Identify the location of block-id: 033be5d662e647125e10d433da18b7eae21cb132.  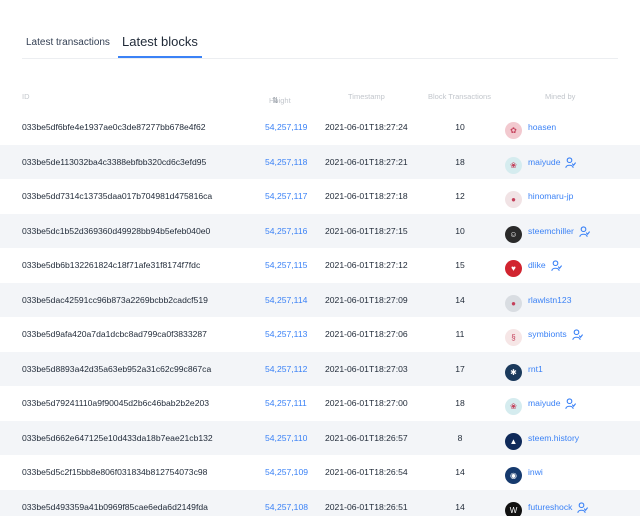
(117, 437).